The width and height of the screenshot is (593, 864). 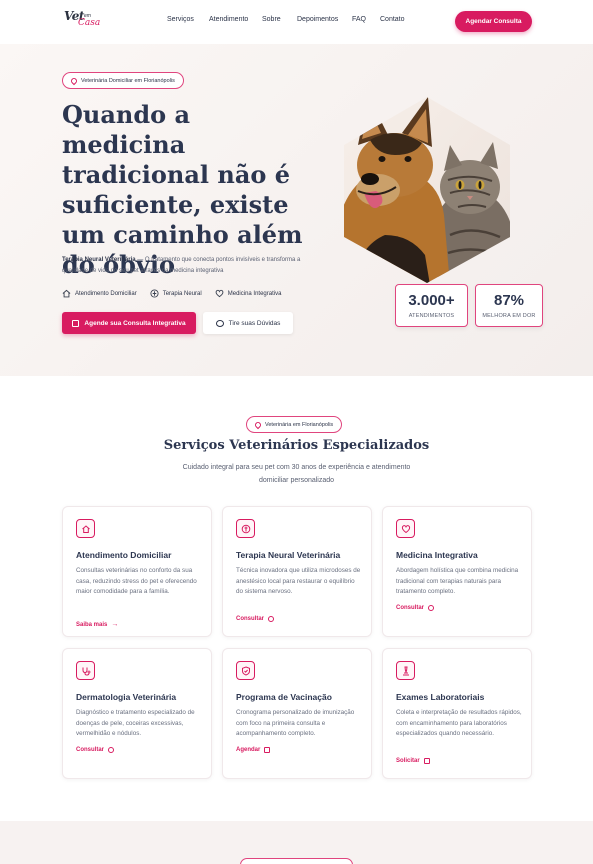 I want to click on hero-title-line: suficiente, existe, so click(x=175, y=204).